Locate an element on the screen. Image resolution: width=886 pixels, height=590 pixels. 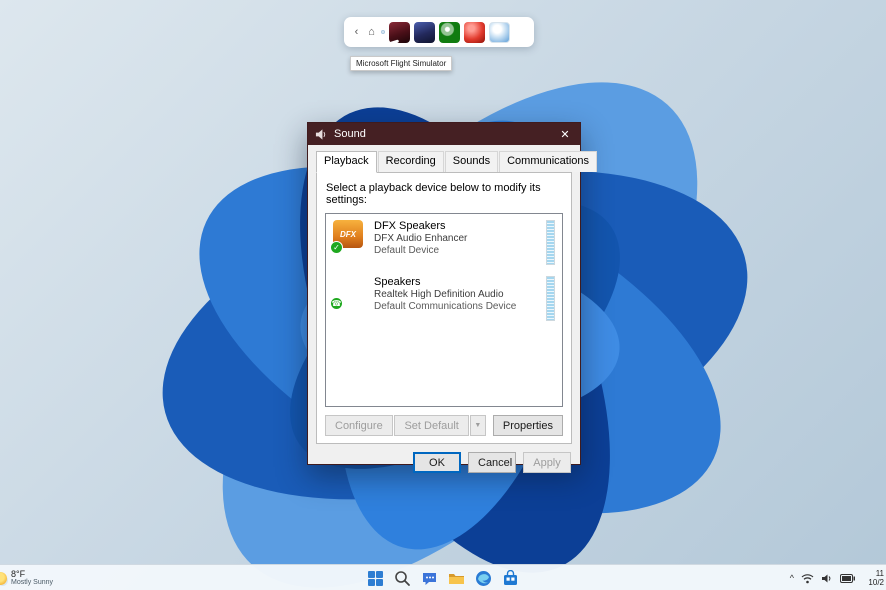
dialog-title: Sound is located at coordinates (350, 134).